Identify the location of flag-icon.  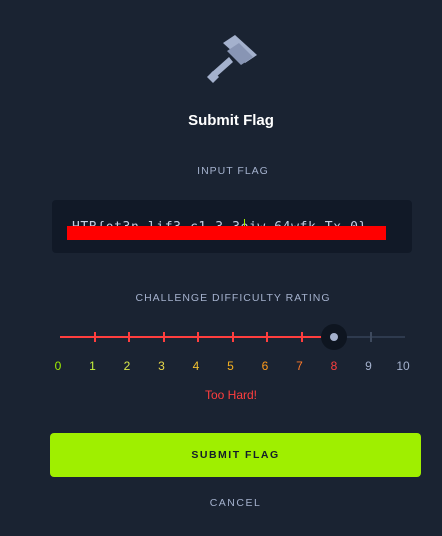
(232, 59).